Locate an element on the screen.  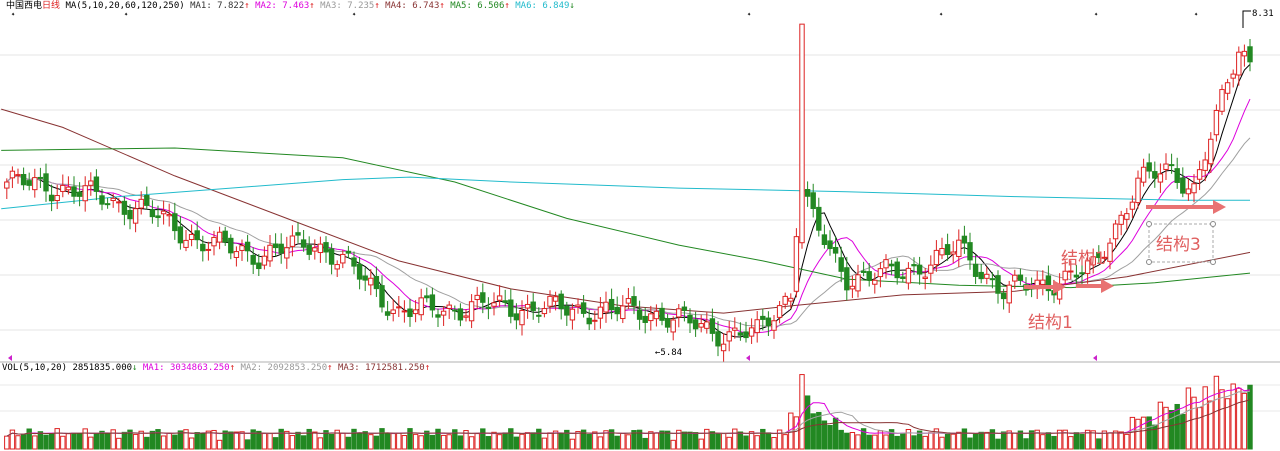
ma-value-4: MA4: 6.743 is located at coordinates (412, 6).